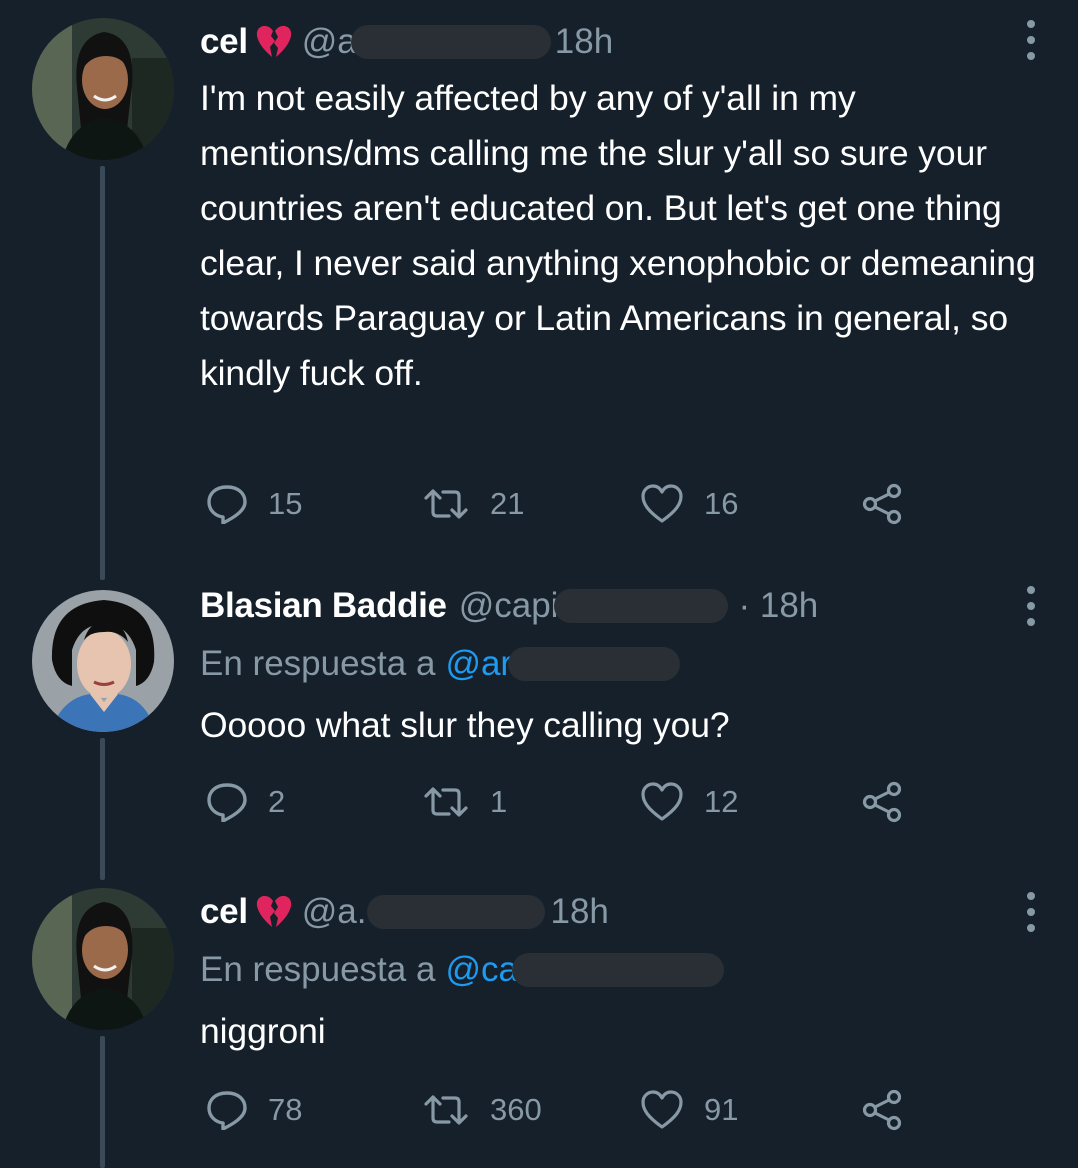  Describe the element at coordinates (254, 504) in the screenshot. I see `reply-button: 15` at that location.